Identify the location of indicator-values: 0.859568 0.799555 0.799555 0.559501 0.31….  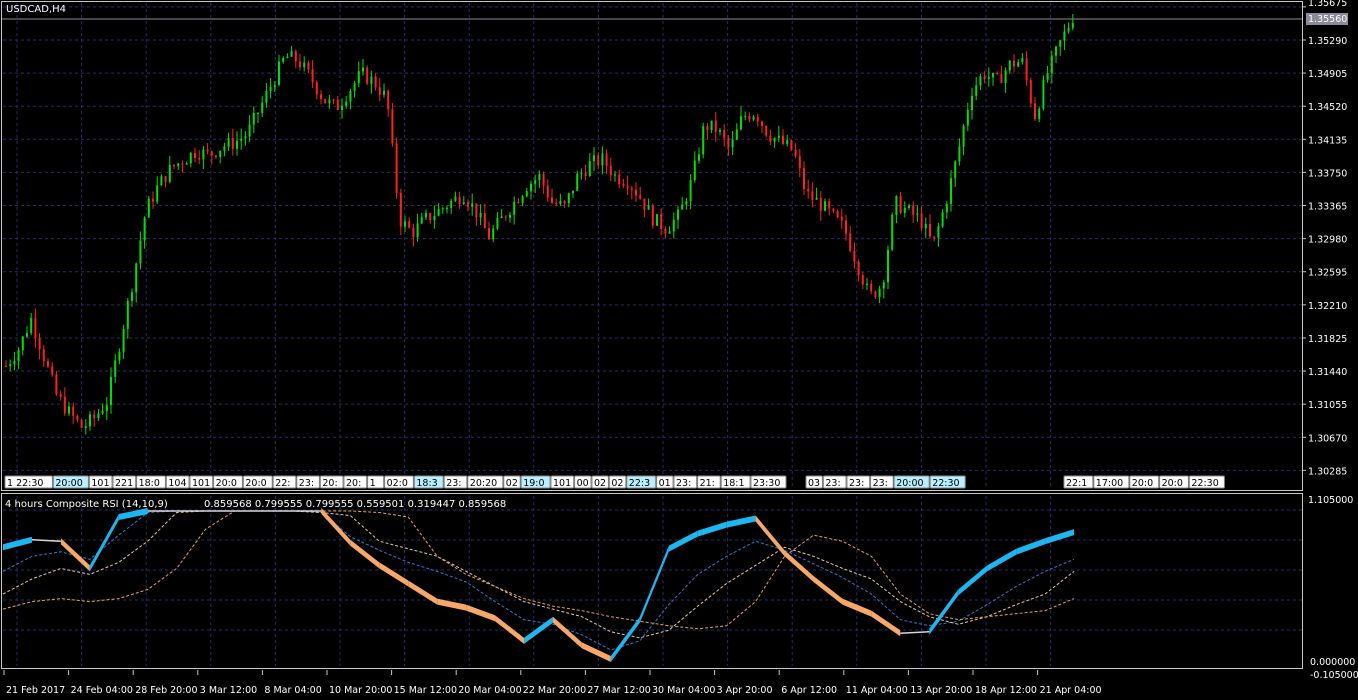
(355, 504).